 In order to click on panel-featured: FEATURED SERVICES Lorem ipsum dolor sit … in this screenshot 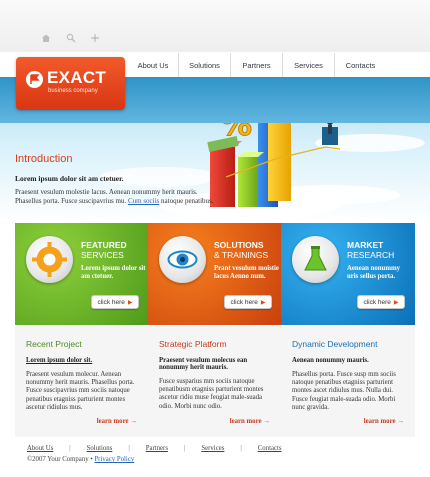, I will do `click(81, 274)`.